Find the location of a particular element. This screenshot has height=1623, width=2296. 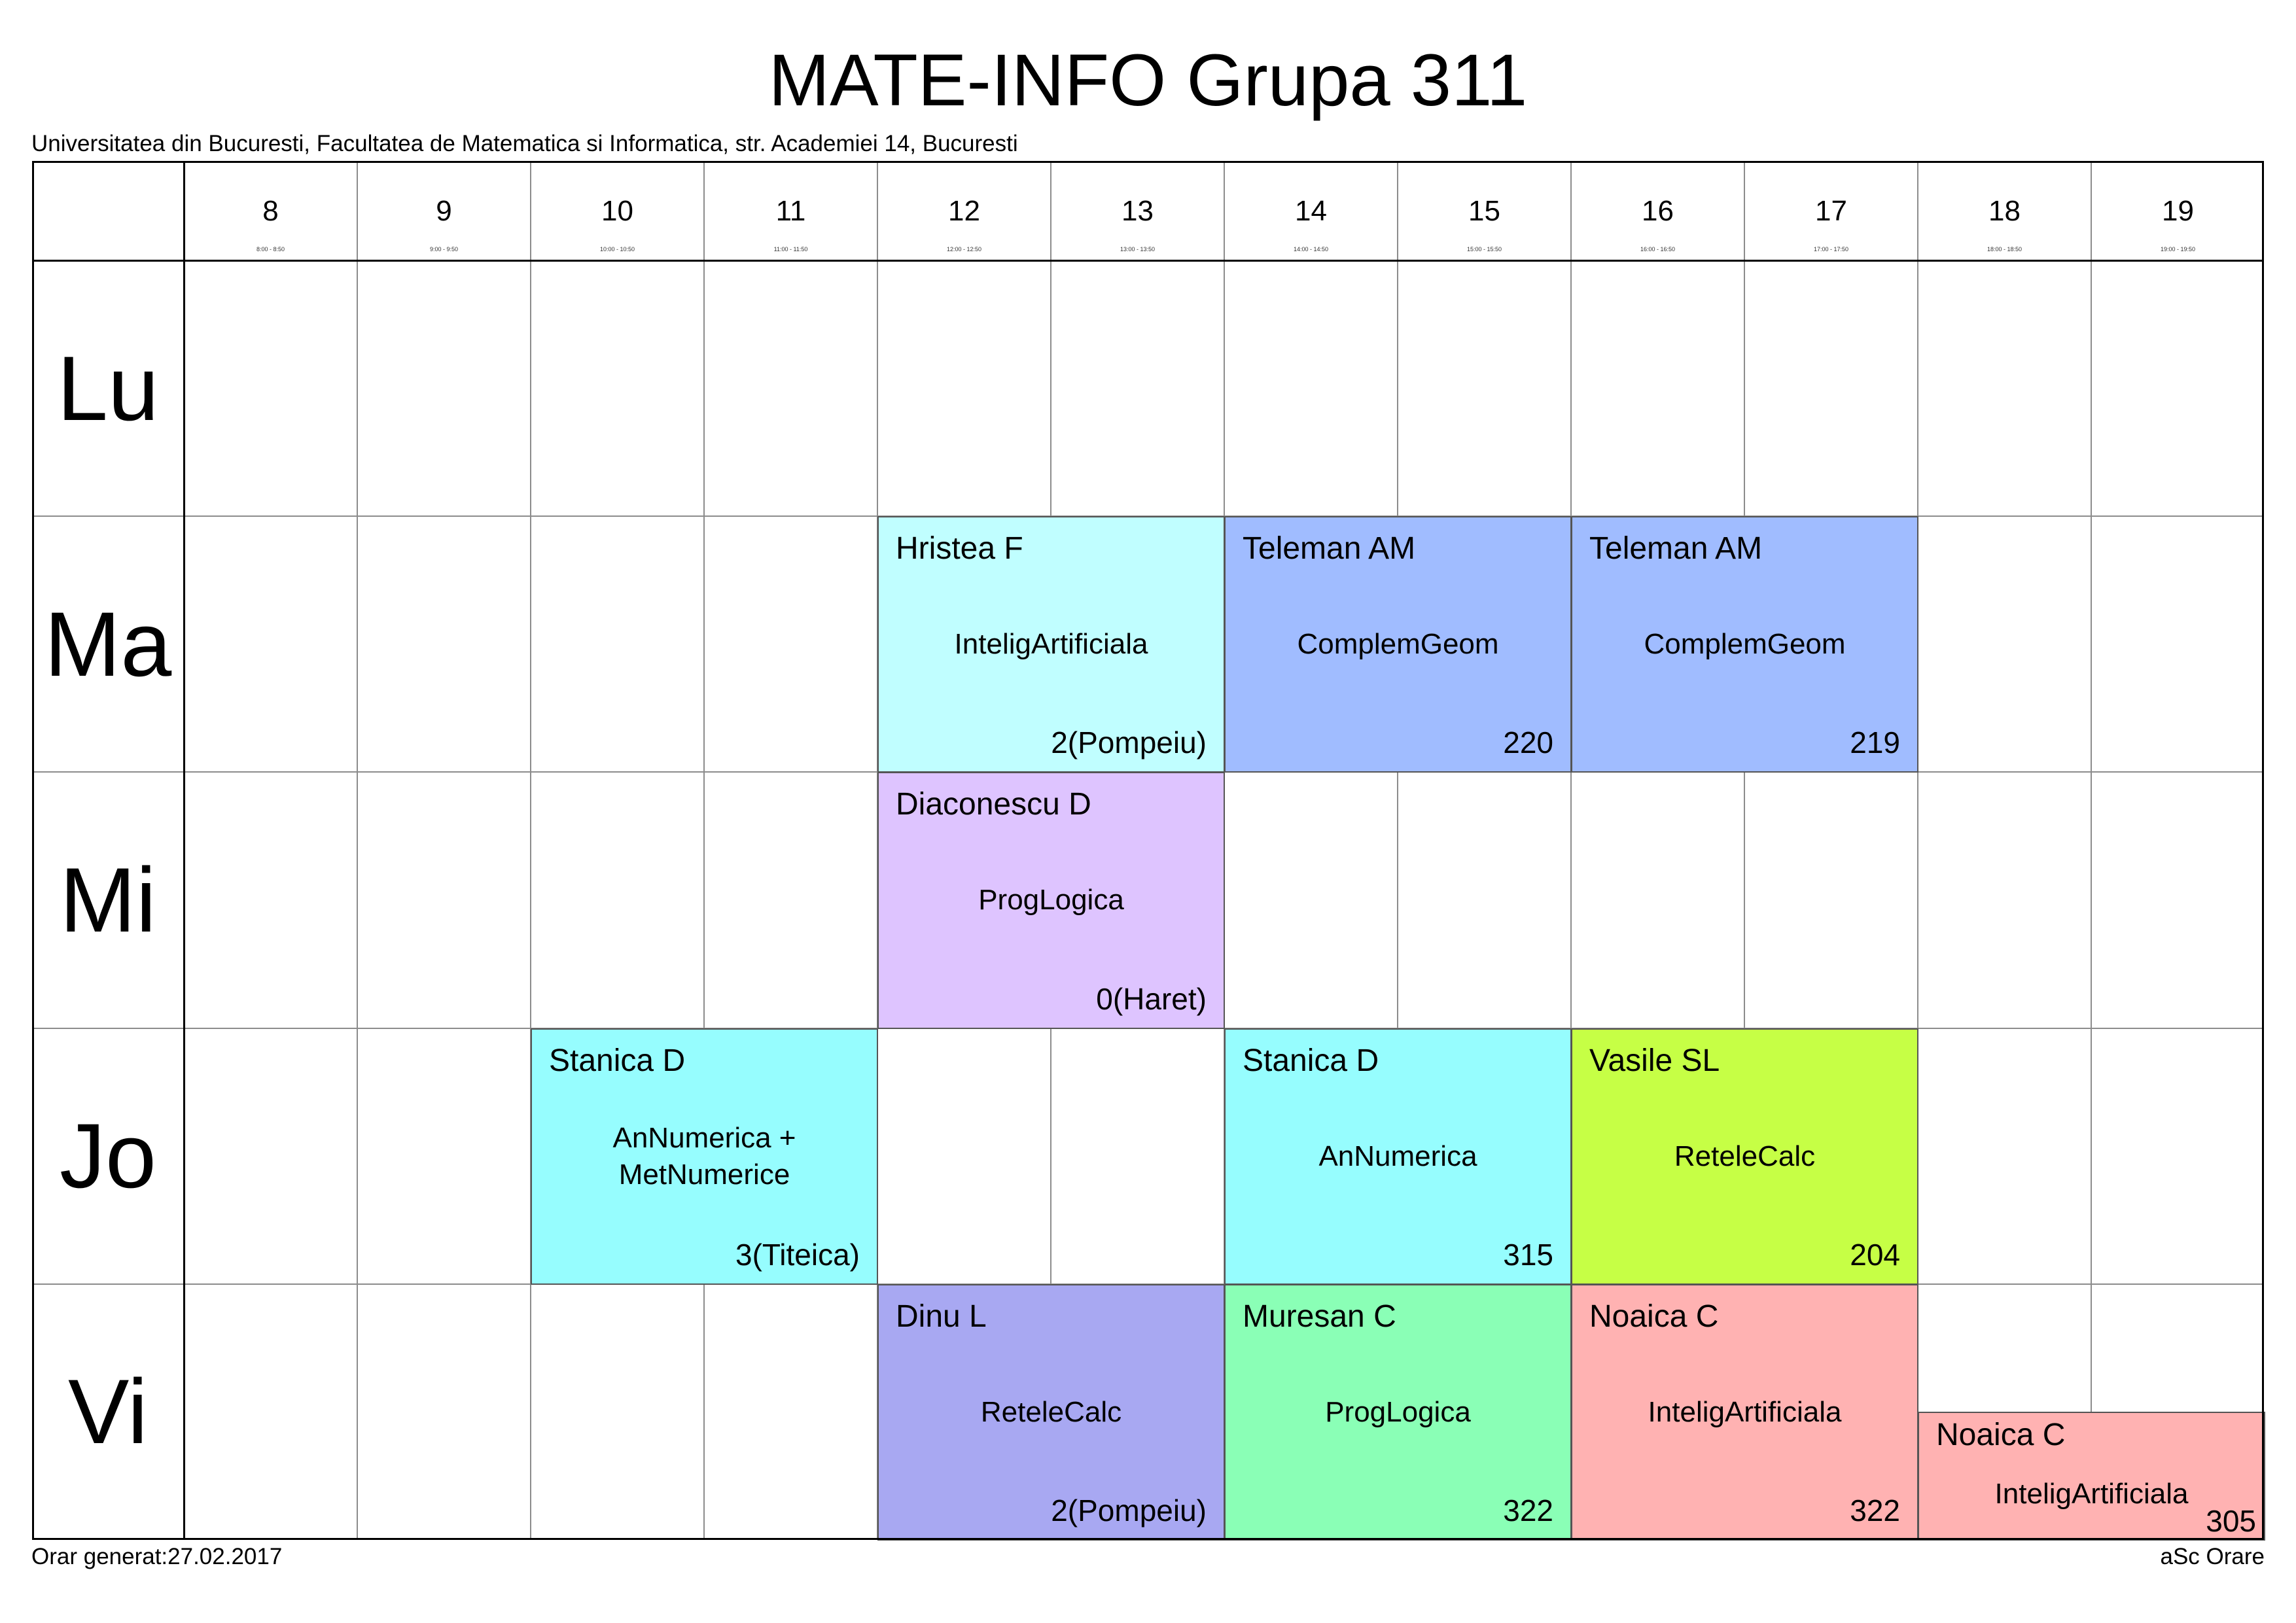

hour-header: 19 19:00 - 19:50 is located at coordinates (2178, 211).